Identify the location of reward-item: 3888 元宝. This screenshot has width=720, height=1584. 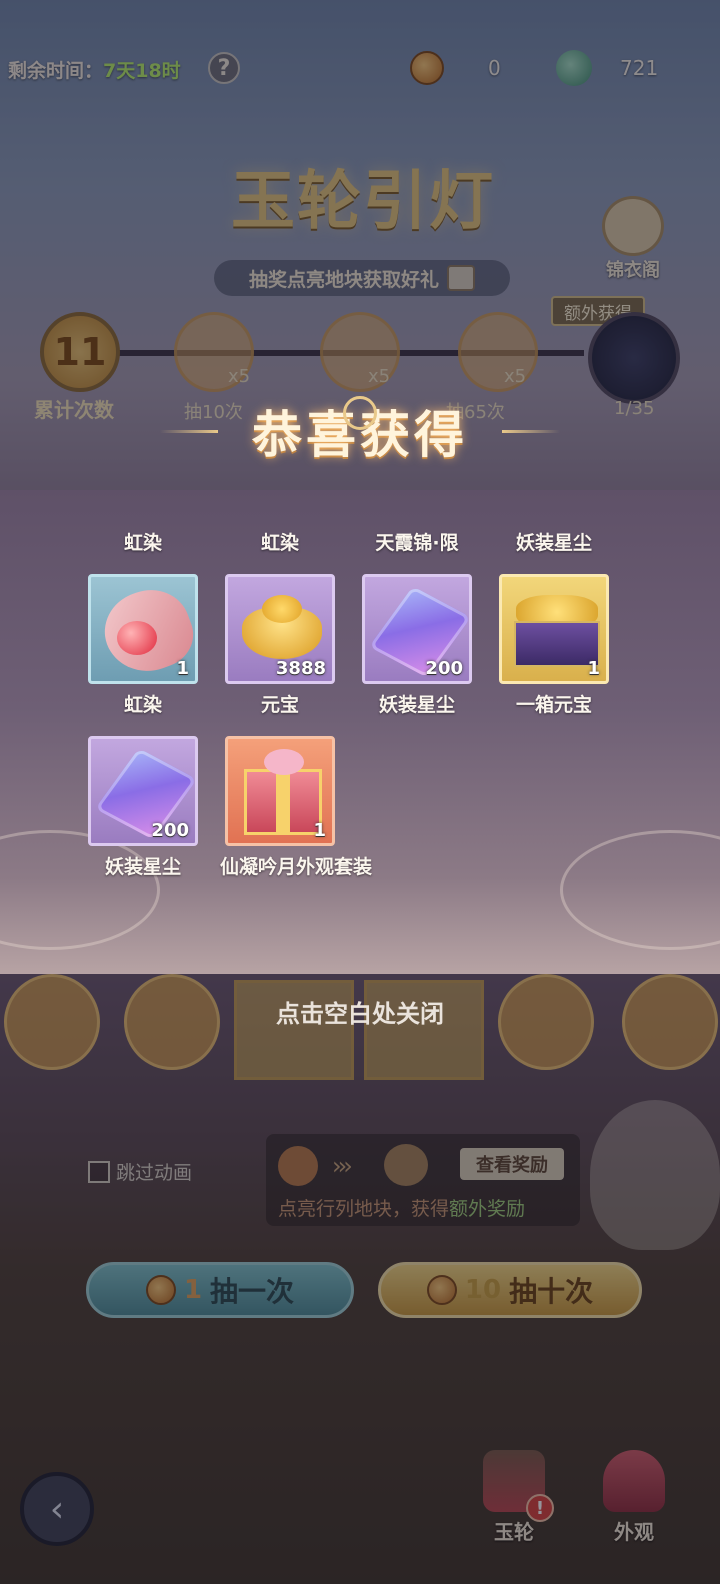
(280, 645).